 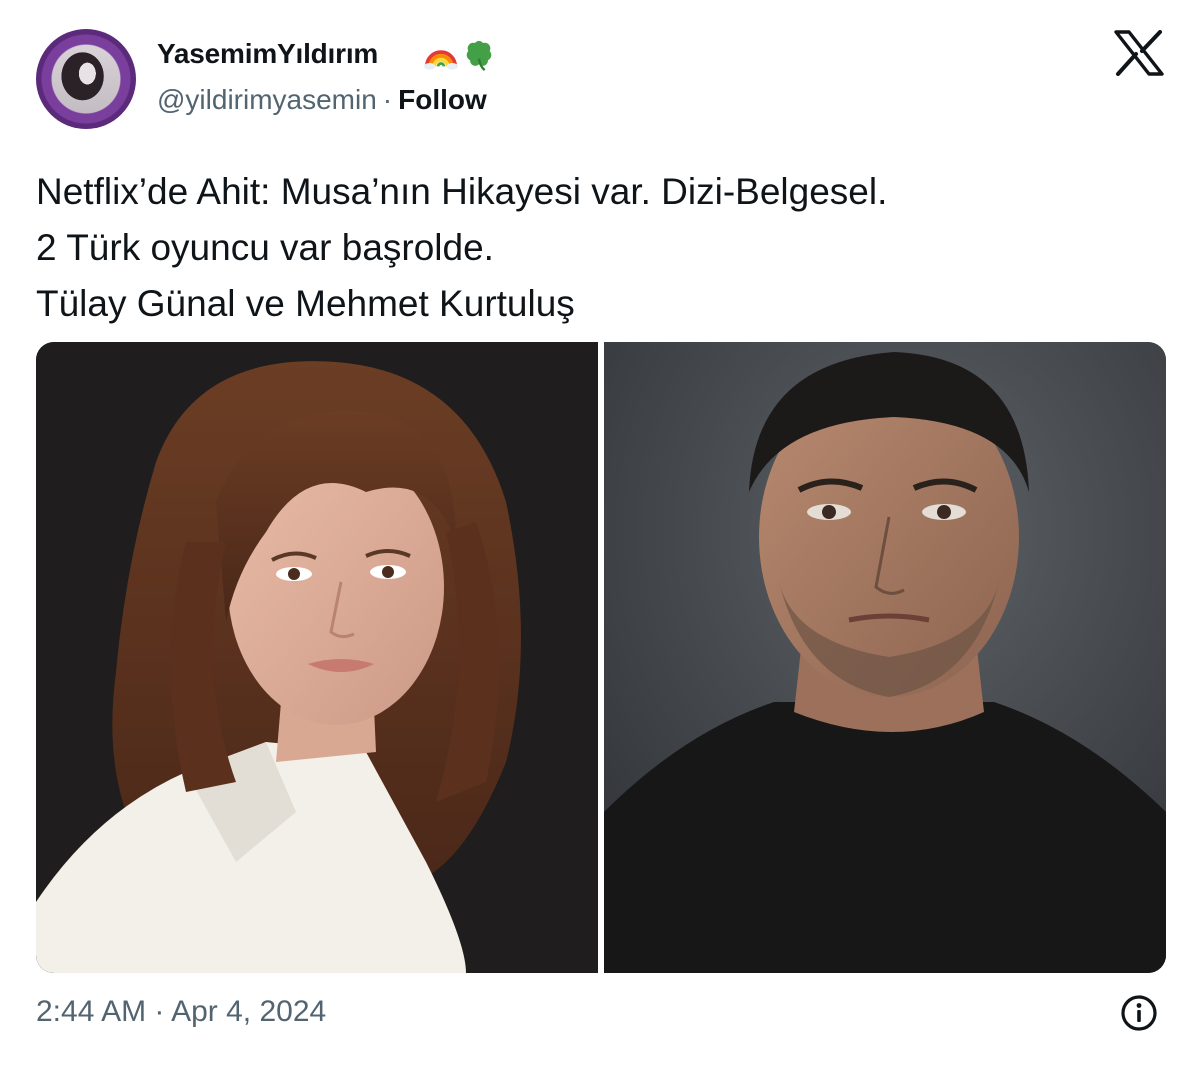 What do you see at coordinates (441, 60) in the screenshot?
I see `rainbow-icon` at bounding box center [441, 60].